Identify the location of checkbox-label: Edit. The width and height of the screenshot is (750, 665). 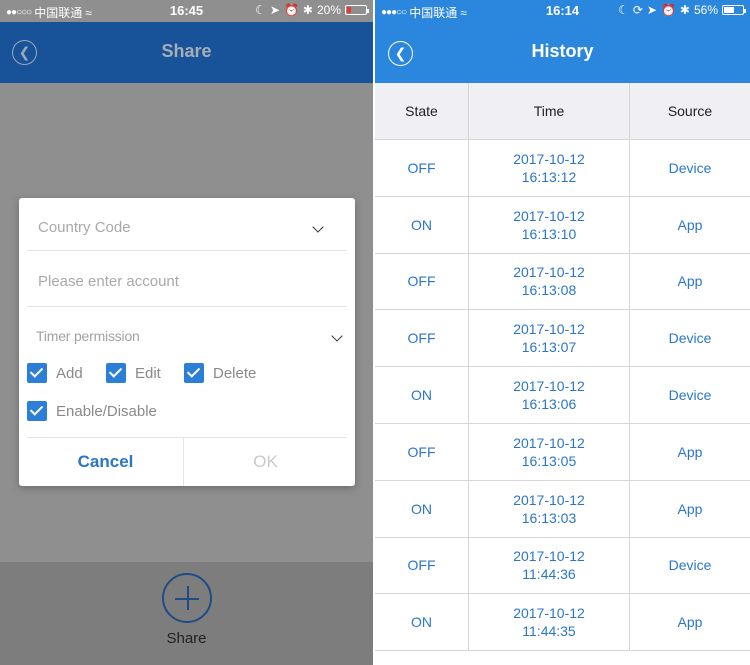
(148, 373).